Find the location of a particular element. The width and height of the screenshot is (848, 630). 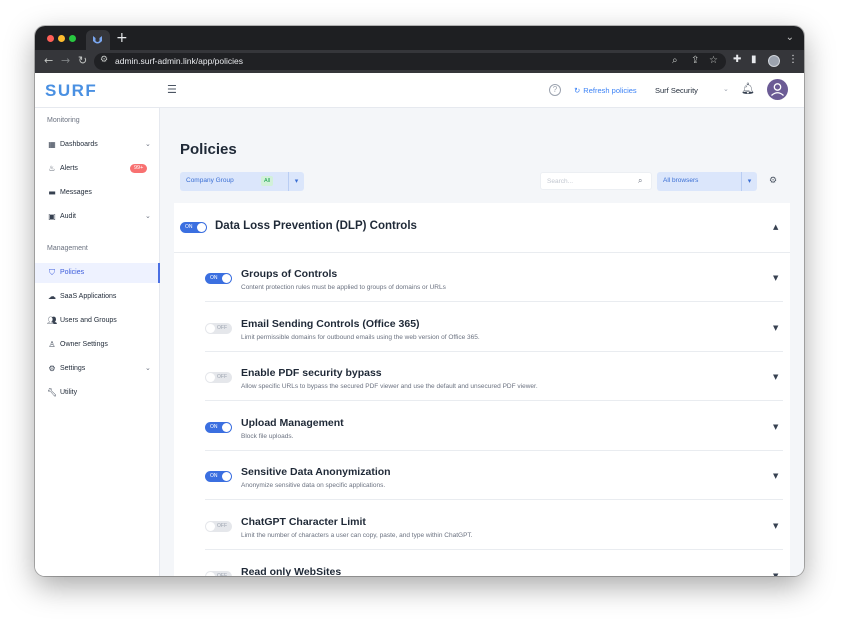

dashboard-icon: ▦ is located at coordinates (52, 144).